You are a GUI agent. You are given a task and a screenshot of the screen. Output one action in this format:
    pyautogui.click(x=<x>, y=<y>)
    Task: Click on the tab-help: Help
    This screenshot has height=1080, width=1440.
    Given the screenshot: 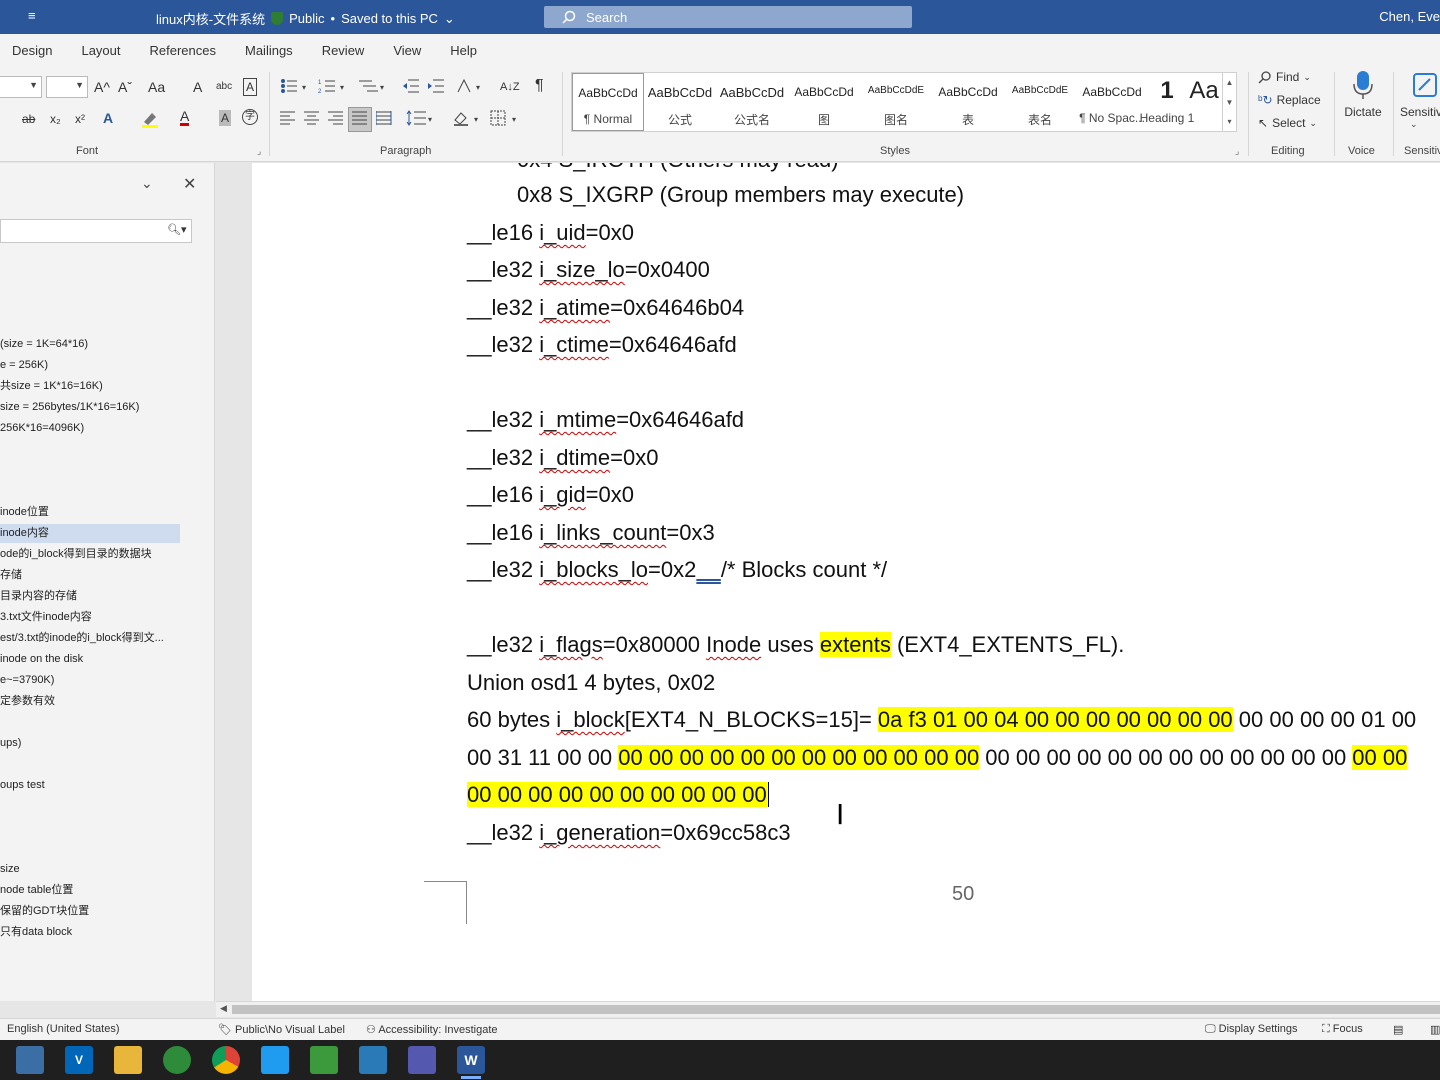 What is the action you would take?
    pyautogui.click(x=466, y=50)
    